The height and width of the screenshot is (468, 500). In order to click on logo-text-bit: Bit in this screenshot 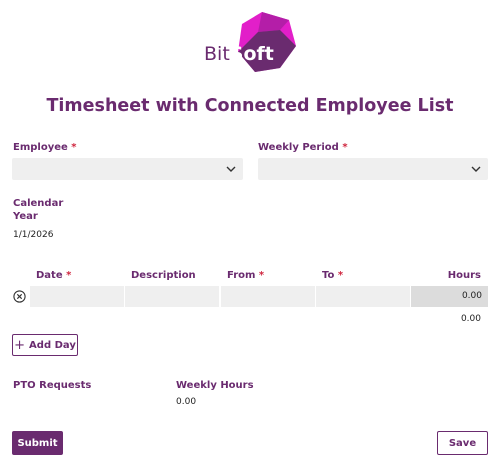, I will do `click(217, 54)`.